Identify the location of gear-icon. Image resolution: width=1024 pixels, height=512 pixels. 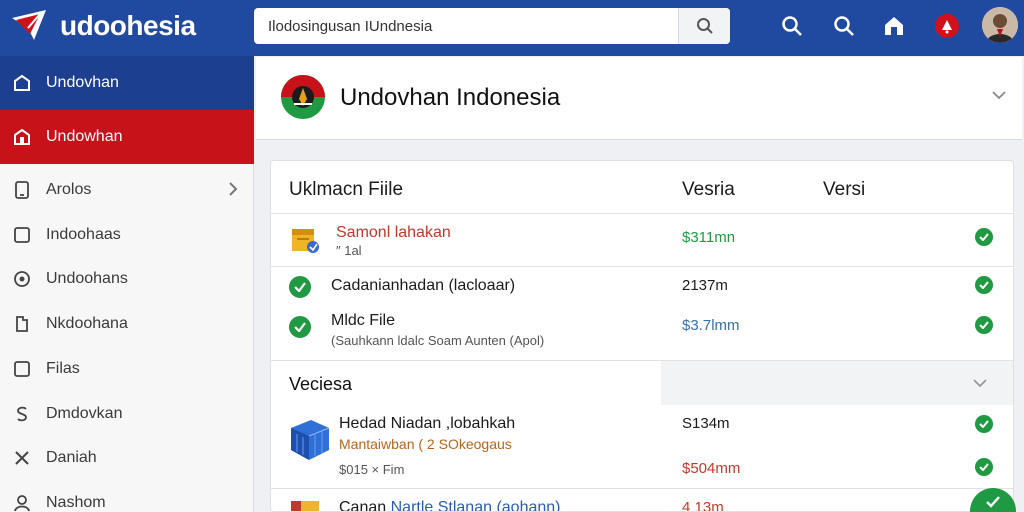
(22, 279).